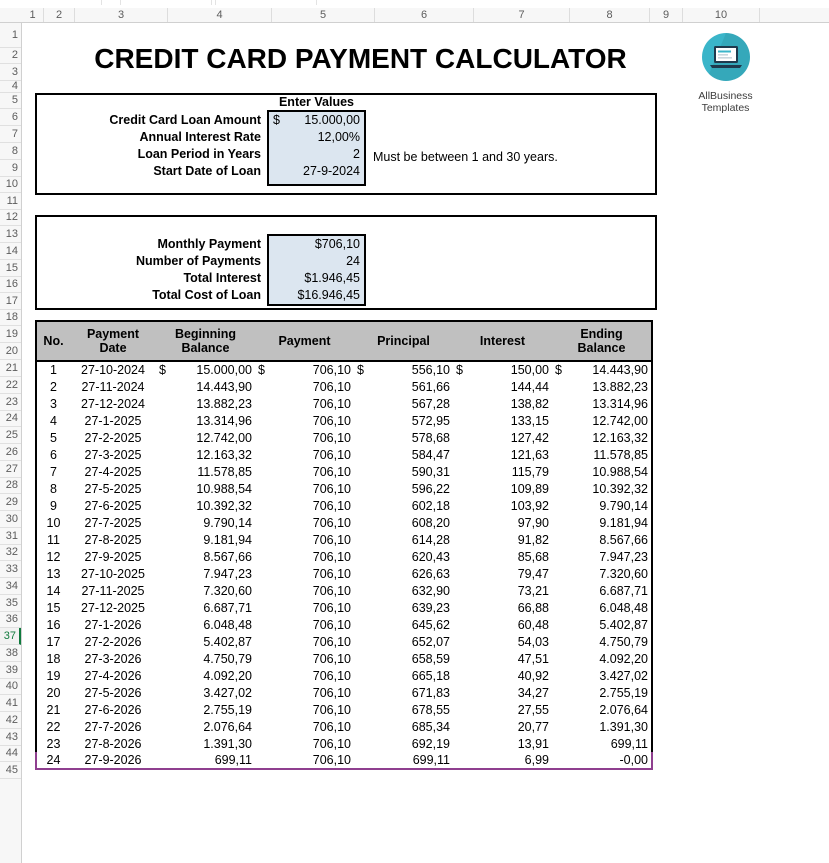 The height and width of the screenshot is (863, 829). I want to click on row-header-37: 37, so click(10, 636).